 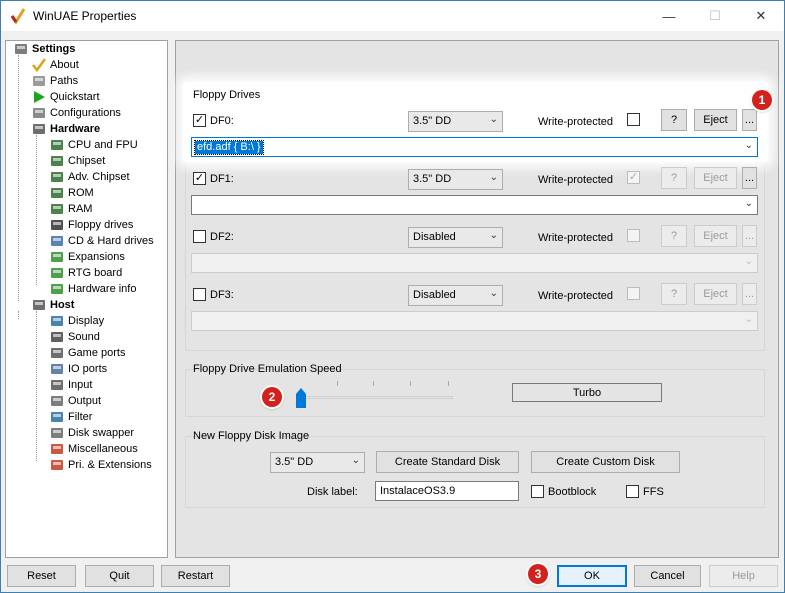 I want to click on df3-enable-checkbox, so click(x=199, y=294).